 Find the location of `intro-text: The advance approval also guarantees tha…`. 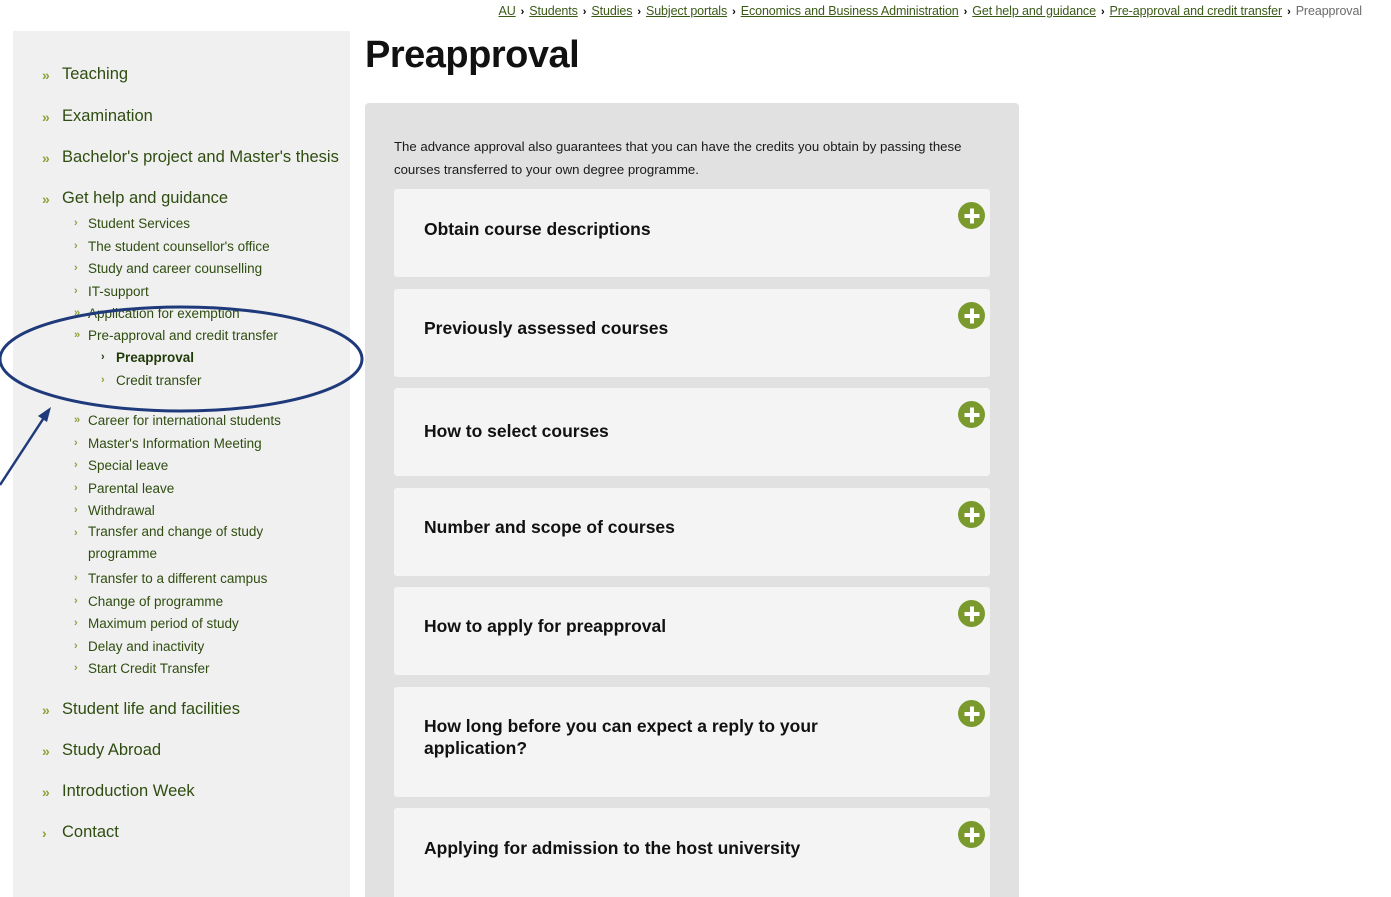

intro-text: The advance approval also guarantees tha… is located at coordinates (678, 158).